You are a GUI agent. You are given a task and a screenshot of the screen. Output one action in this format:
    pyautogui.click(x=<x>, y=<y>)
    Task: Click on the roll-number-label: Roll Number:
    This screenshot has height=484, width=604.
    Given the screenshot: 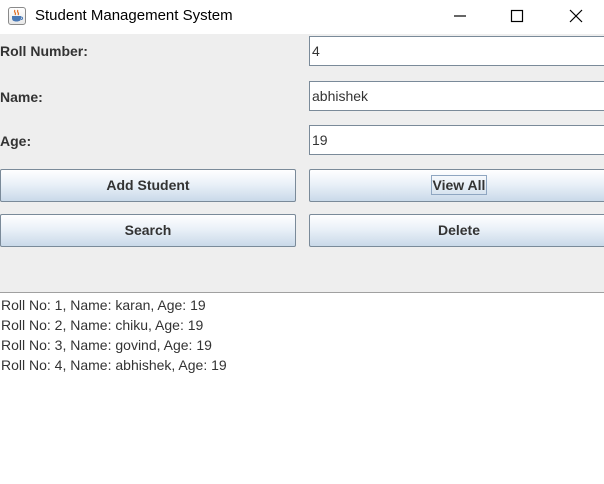 What is the action you would take?
    pyautogui.click(x=44, y=51)
    